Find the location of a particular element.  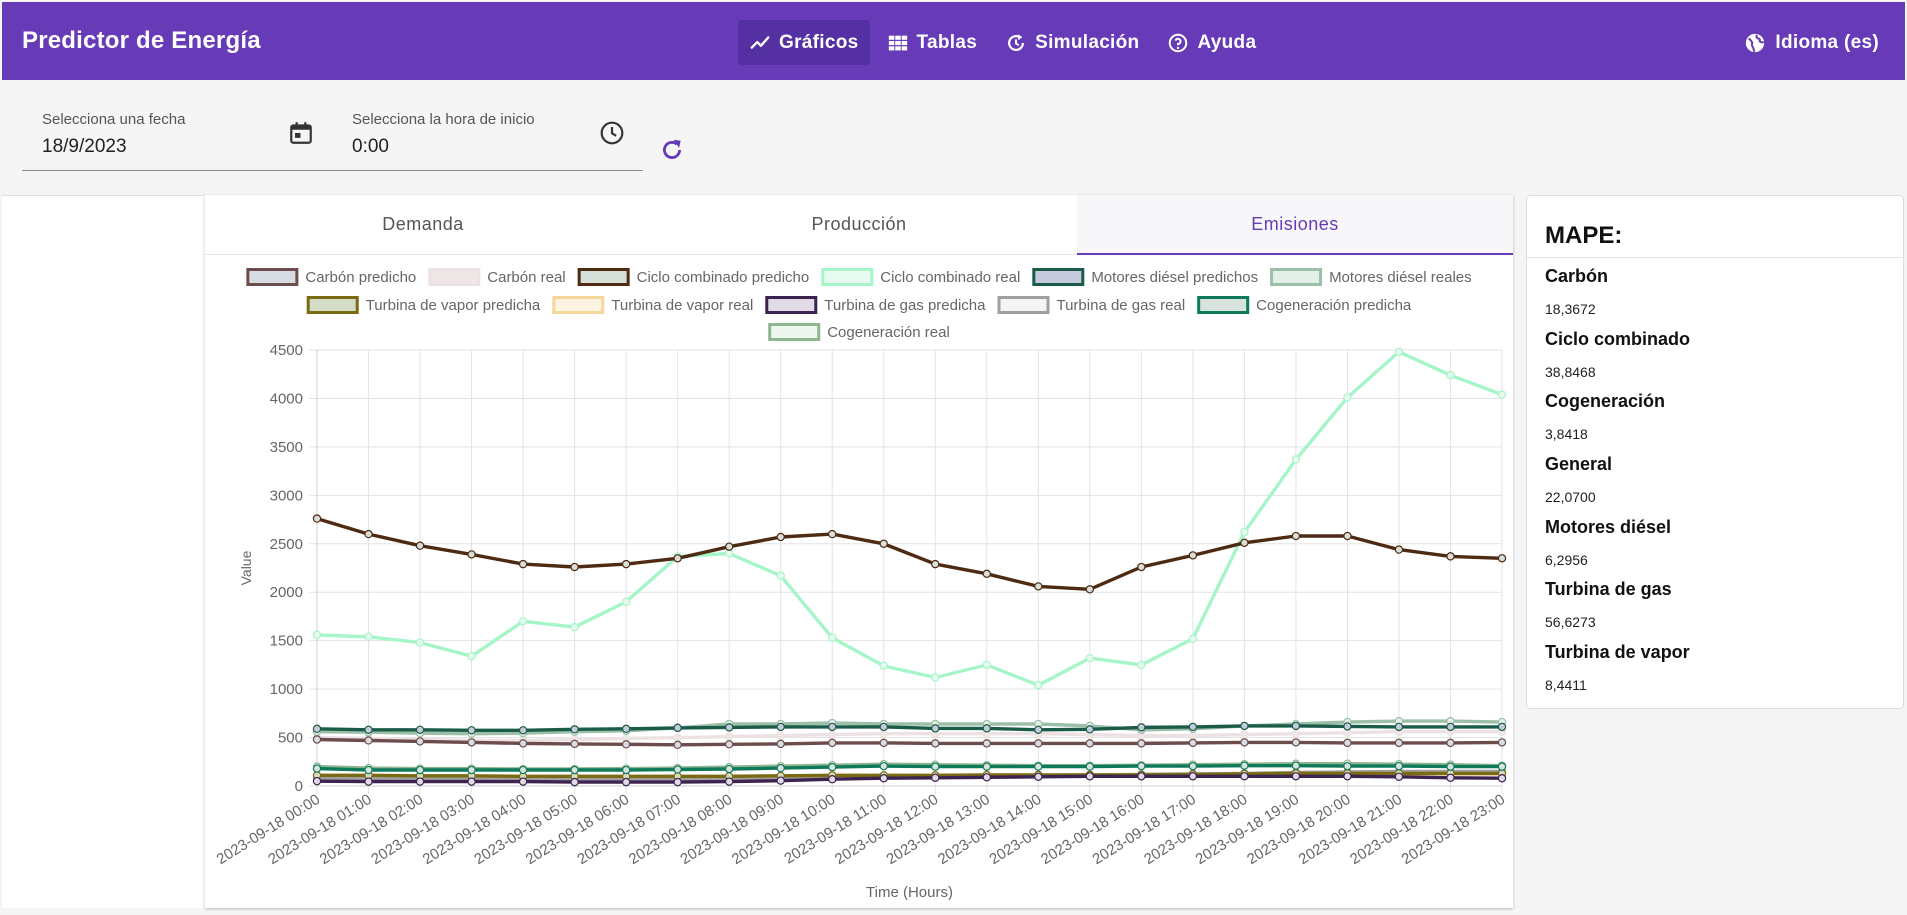

start-time-value: 0:00 is located at coordinates (370, 147).